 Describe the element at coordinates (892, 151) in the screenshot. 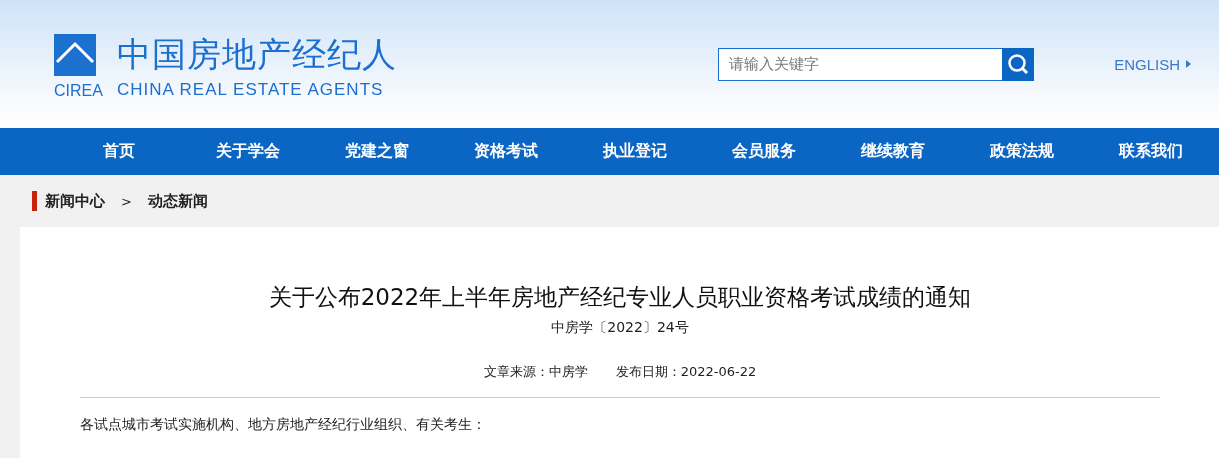

I see `nav-link: 继续教育` at that location.